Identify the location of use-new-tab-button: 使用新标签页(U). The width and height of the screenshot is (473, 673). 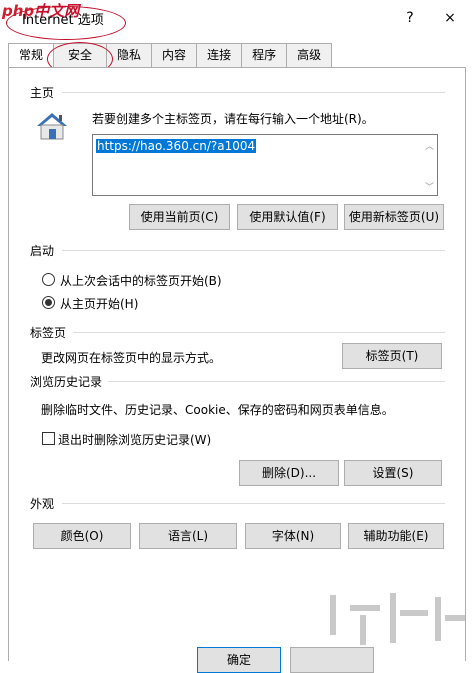
(394, 217).